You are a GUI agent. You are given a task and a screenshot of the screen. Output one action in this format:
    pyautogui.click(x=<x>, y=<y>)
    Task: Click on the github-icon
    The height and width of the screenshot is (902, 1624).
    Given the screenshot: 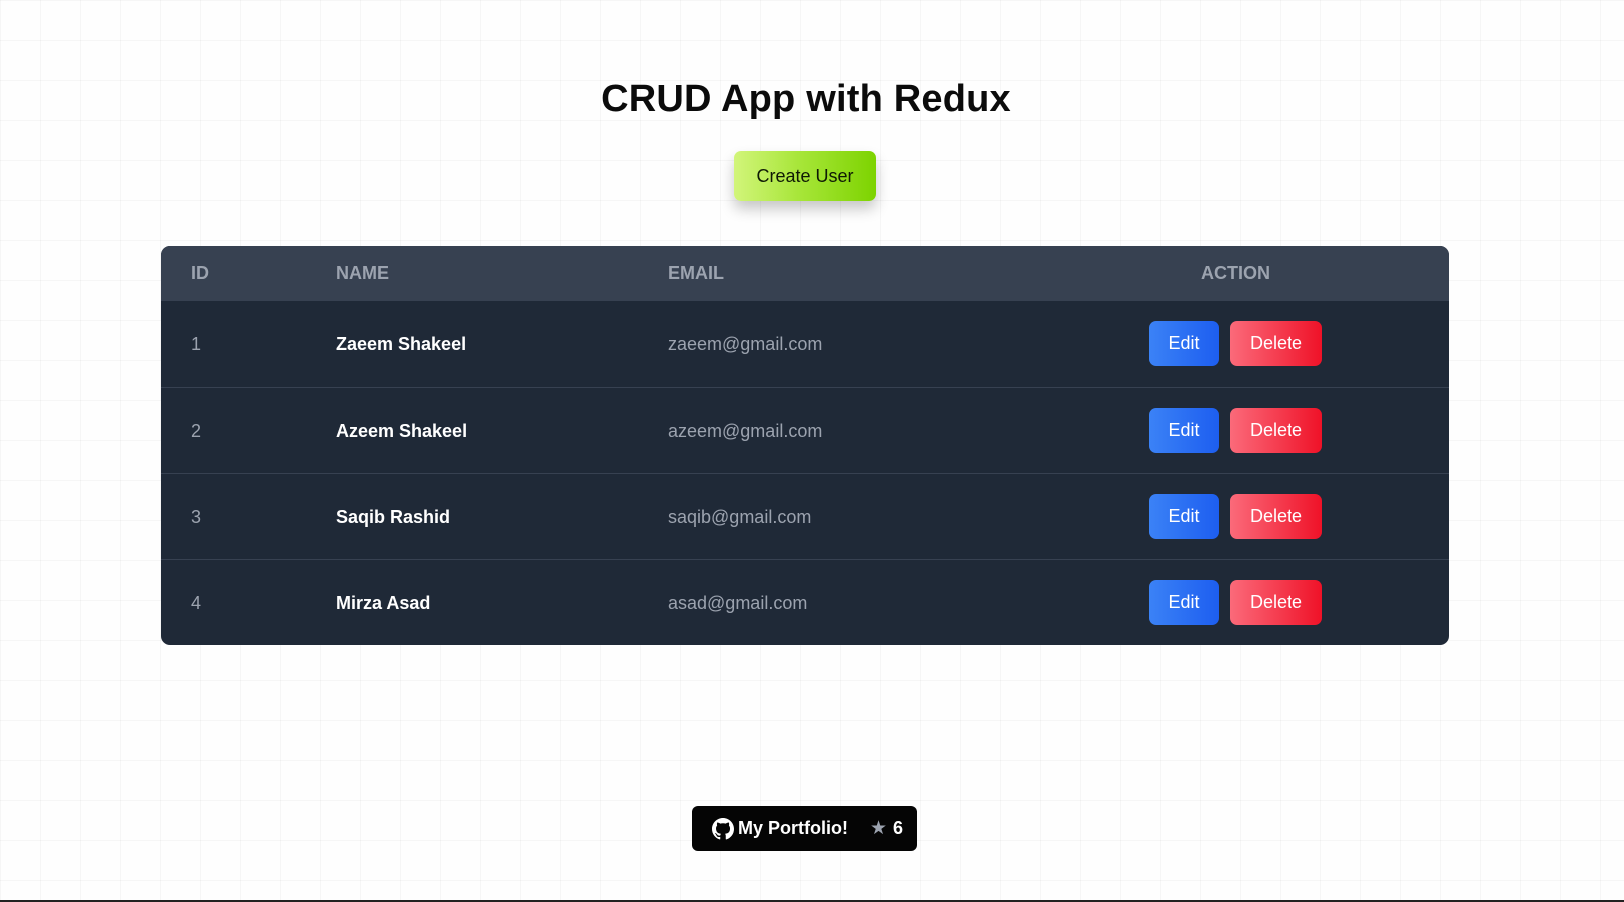 What is the action you would take?
    pyautogui.click(x=723, y=828)
    